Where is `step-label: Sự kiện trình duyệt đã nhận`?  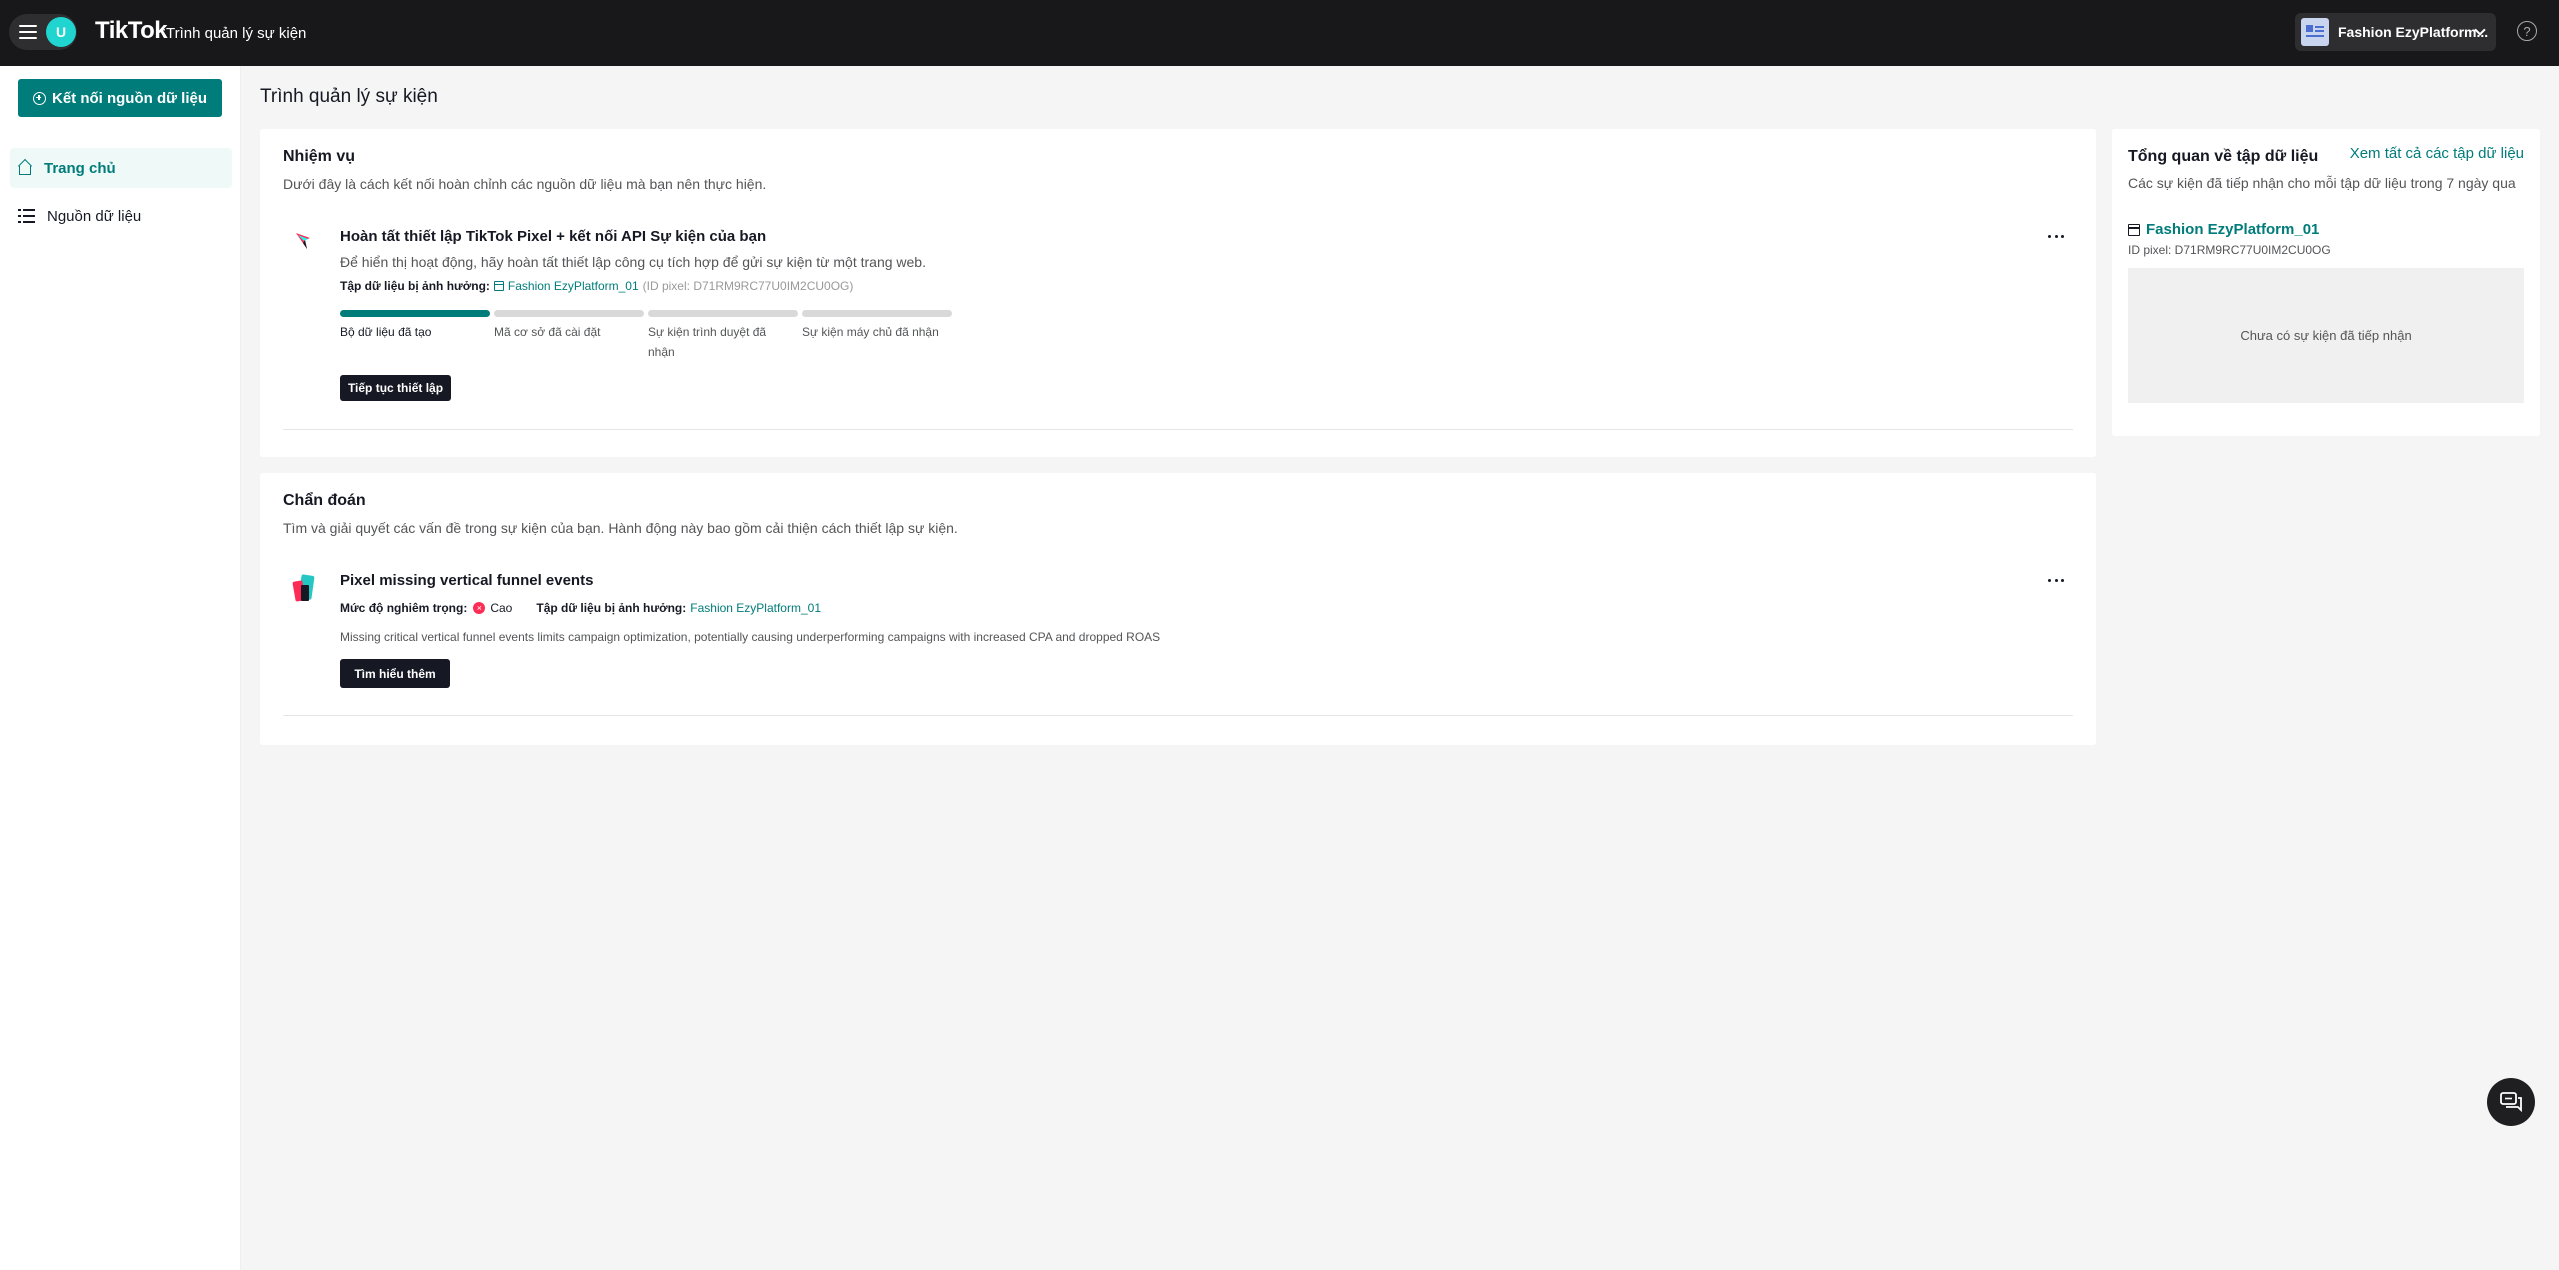
step-label: Sự kiện trình duyệt đã nhận is located at coordinates (707, 342).